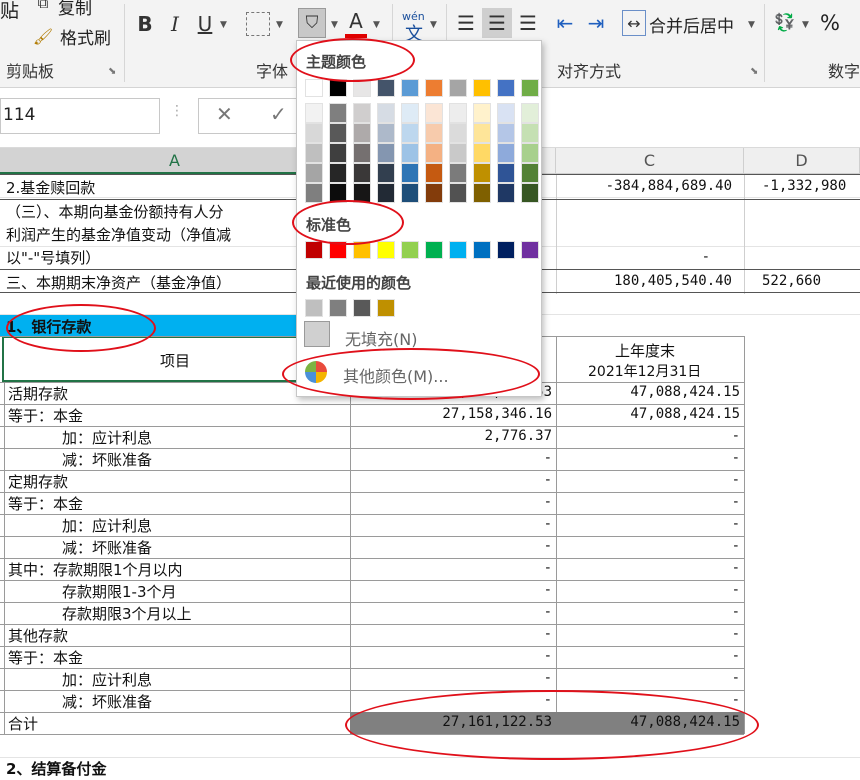  Describe the element at coordinates (452, 414) in the screenshot. I see `table-row-current: 27,158,346.16` at that location.